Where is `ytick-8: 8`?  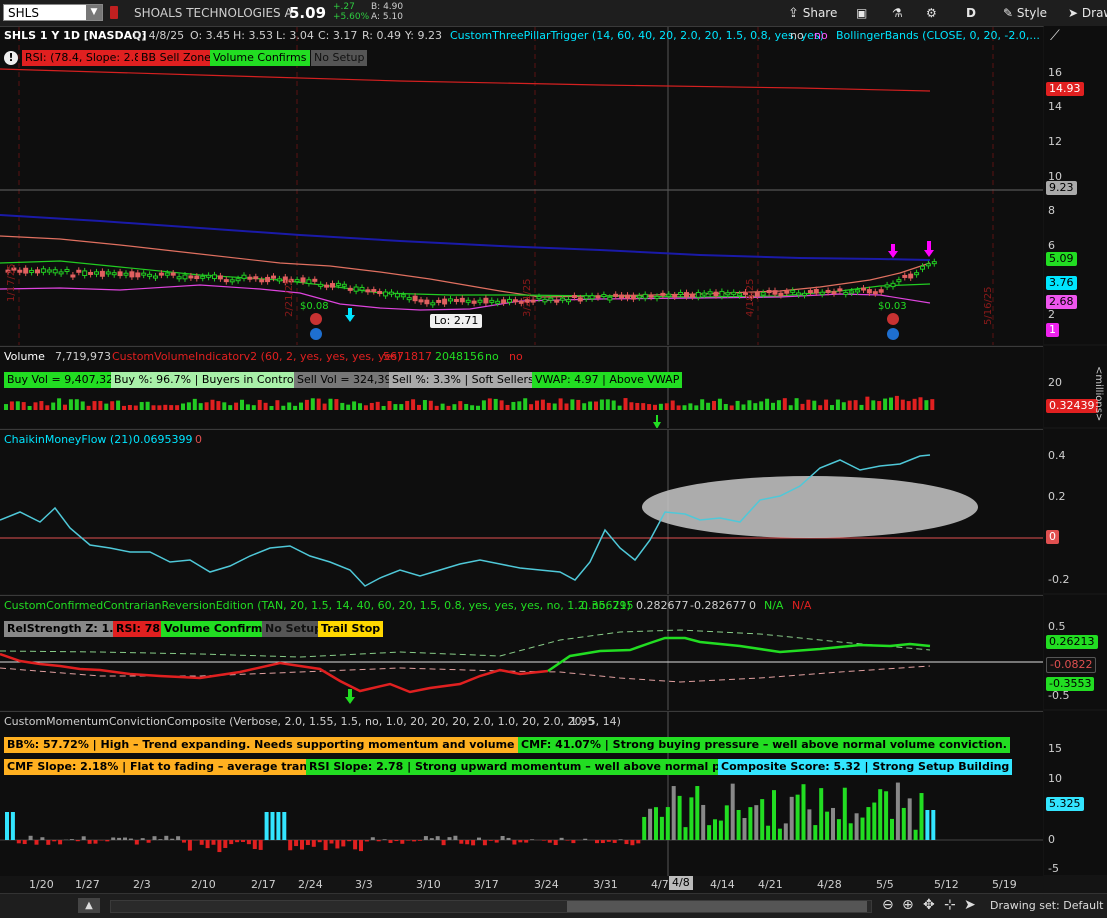
ytick-8: 8 is located at coordinates (1051, 210).